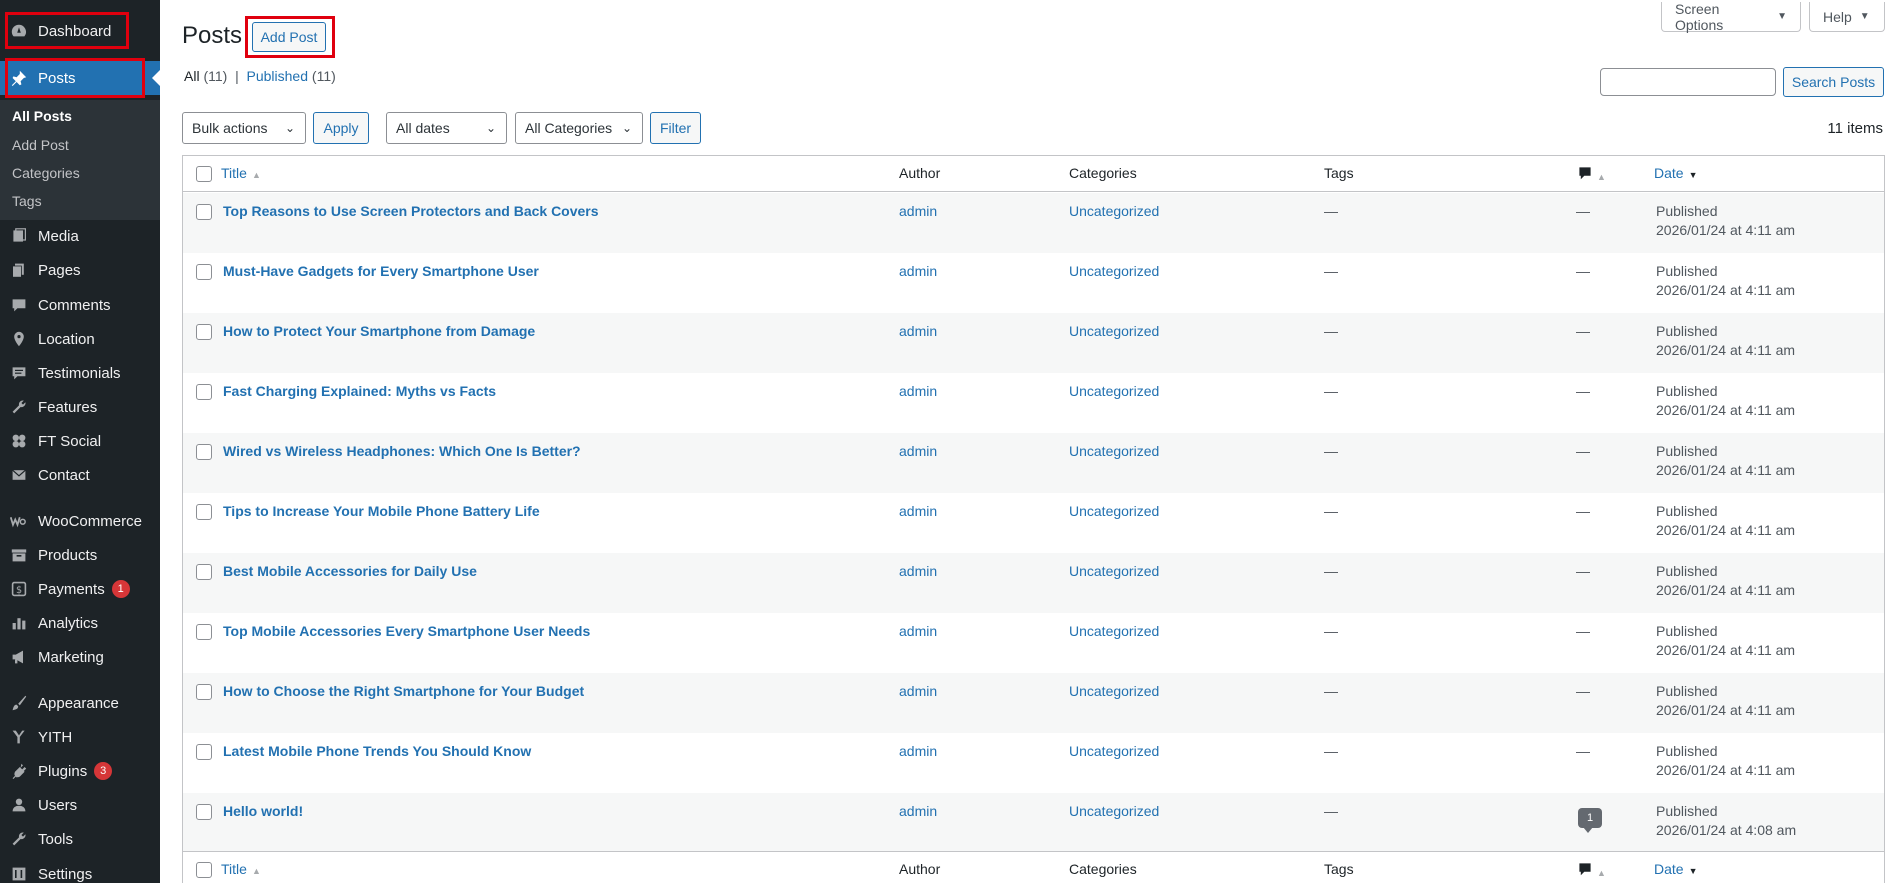  What do you see at coordinates (80, 737) in the screenshot?
I see `menu-yith: YITH` at bounding box center [80, 737].